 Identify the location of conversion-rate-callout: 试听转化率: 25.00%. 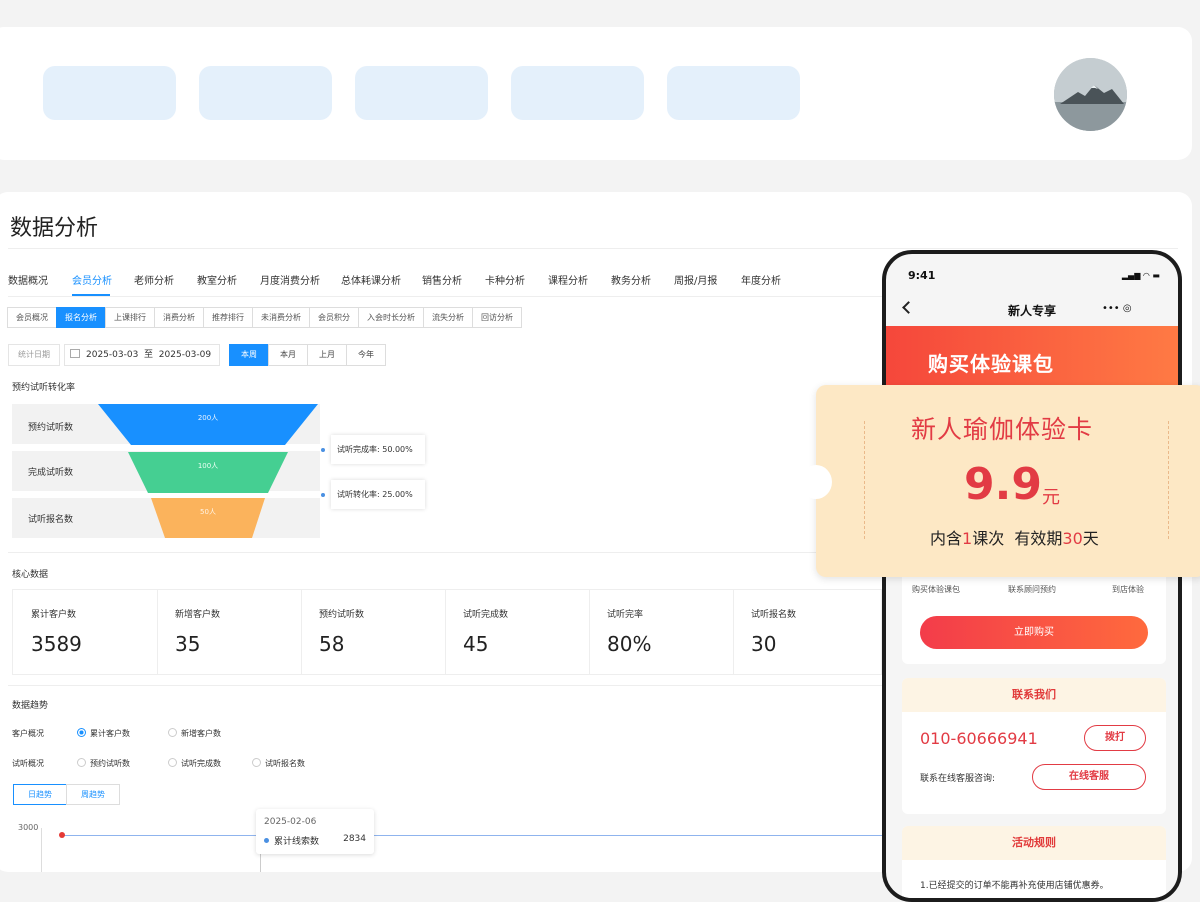
(378, 494).